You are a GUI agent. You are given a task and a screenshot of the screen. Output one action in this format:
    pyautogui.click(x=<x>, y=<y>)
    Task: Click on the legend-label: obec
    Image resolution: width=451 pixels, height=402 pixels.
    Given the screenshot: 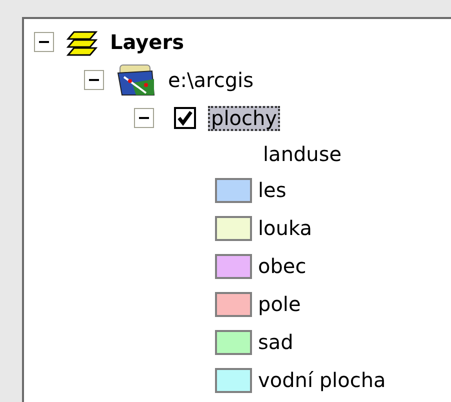 What is the action you would take?
    pyautogui.click(x=282, y=266)
    